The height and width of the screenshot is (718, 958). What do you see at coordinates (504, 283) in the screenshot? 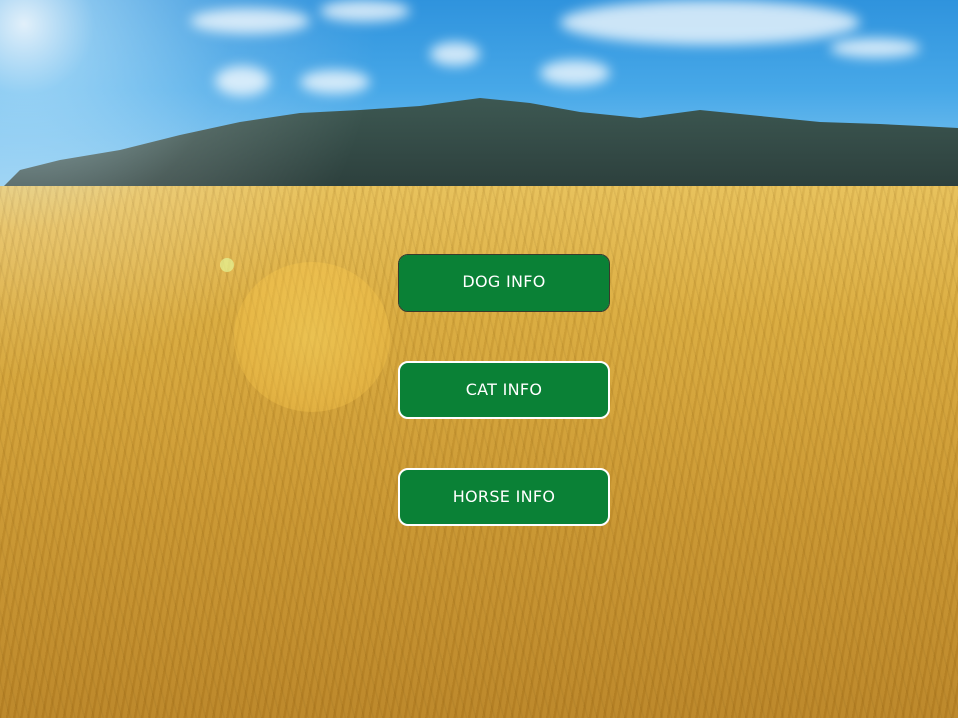
I see `dog-info-button: DOG INFO` at bounding box center [504, 283].